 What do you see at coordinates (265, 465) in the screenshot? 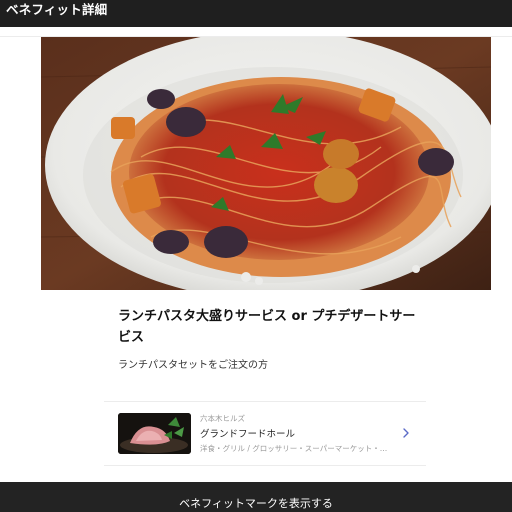
I see `section-divider` at bounding box center [265, 465].